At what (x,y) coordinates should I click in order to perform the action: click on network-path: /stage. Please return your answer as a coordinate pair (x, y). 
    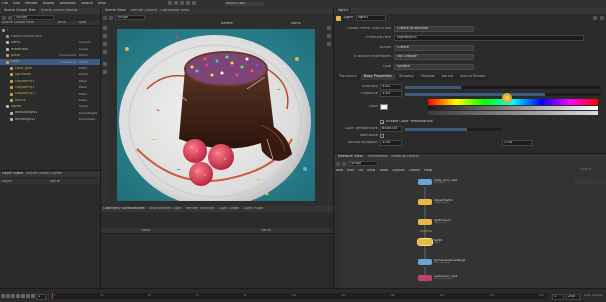
    Looking at the image, I should click on (363, 163).